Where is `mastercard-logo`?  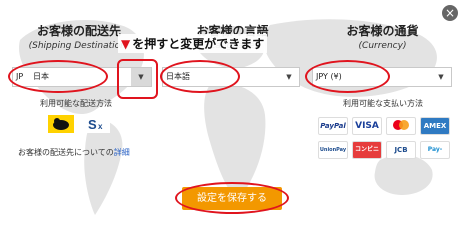 mastercard-logo is located at coordinates (401, 126).